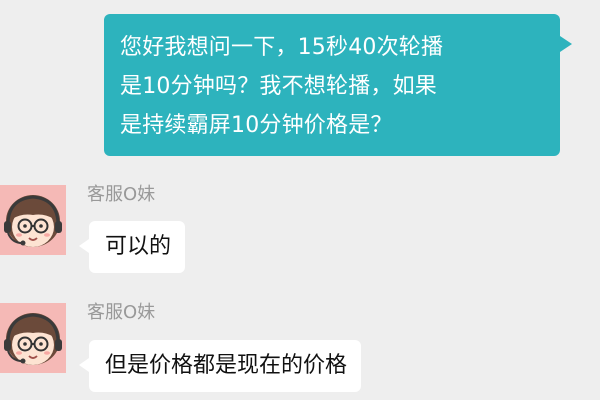 This screenshot has height=400, width=600. Describe the element at coordinates (256, 125) in the screenshot. I see `outgoing-message-line: 是持续霸屏10分钟价格是？` at that location.